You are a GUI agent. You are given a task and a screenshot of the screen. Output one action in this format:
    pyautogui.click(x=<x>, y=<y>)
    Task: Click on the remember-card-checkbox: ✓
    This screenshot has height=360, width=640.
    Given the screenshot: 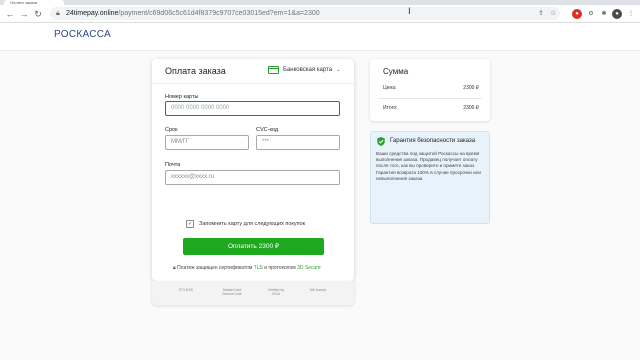 What is the action you would take?
    pyautogui.click(x=190, y=224)
    